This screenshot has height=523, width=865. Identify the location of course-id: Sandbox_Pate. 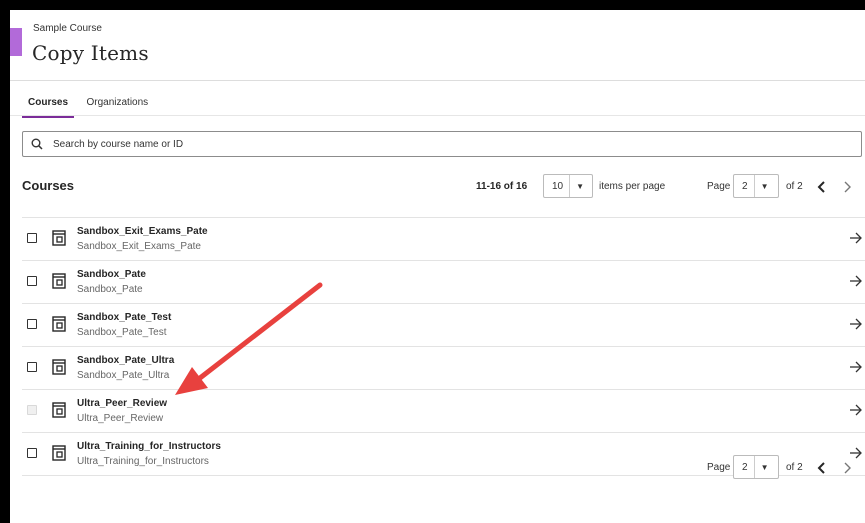
(110, 289).